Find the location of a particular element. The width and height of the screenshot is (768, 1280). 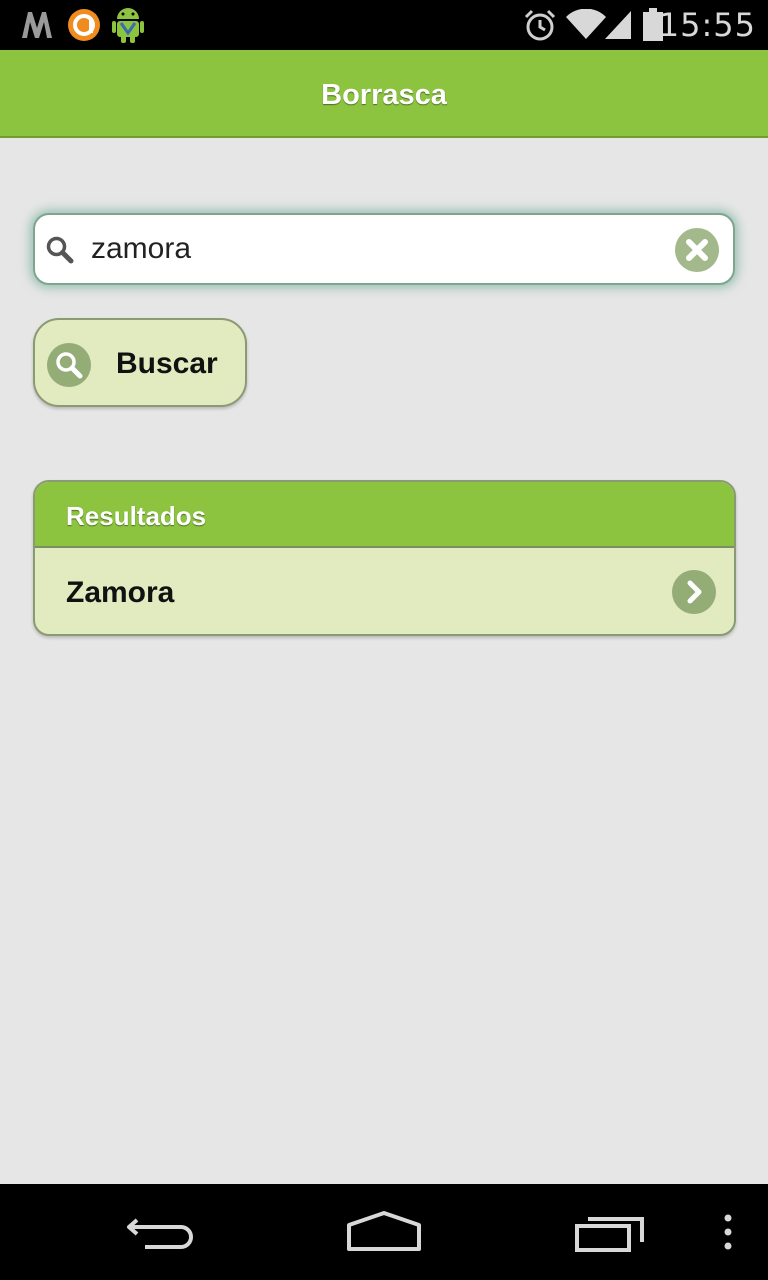

clear-icon is located at coordinates (697, 250).